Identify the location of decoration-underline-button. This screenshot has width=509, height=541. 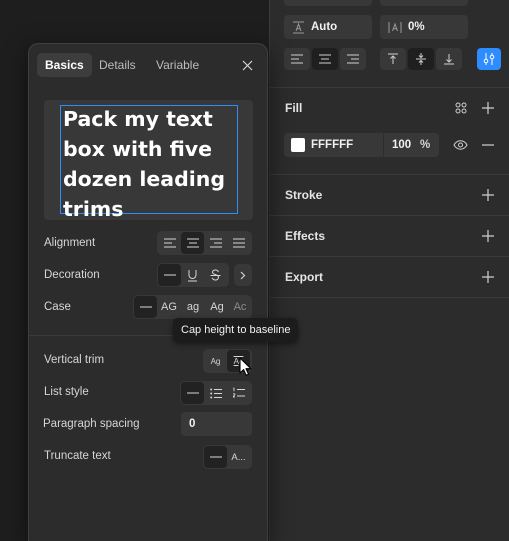
(192, 275).